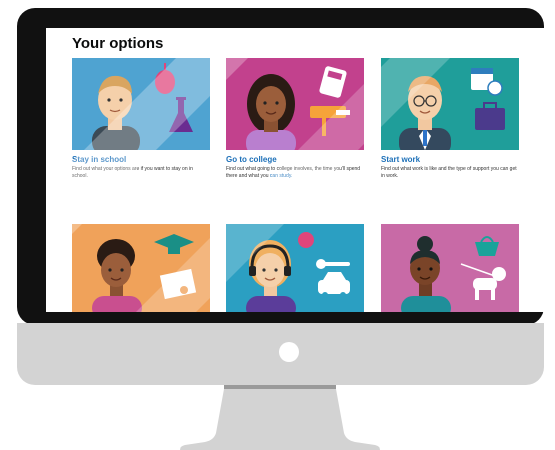  I want to click on card-image-go-to-college, so click(295, 104).